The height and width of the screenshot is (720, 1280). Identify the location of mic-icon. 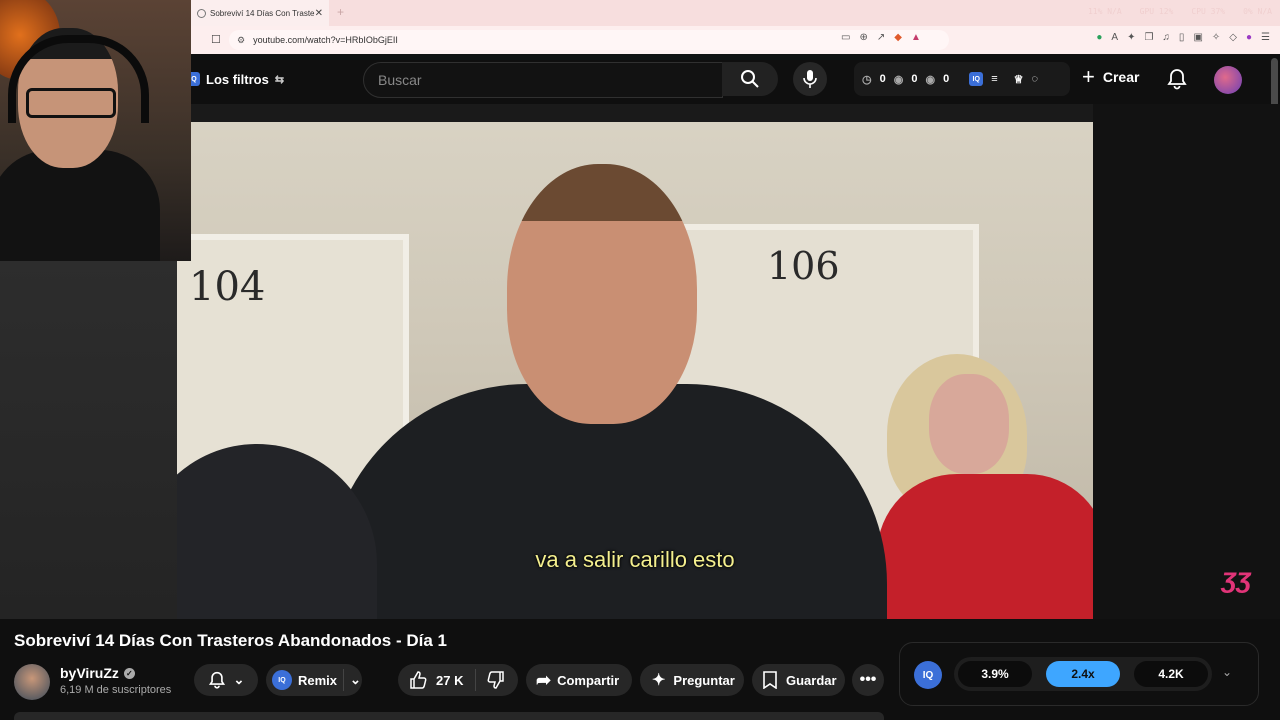
(810, 79).